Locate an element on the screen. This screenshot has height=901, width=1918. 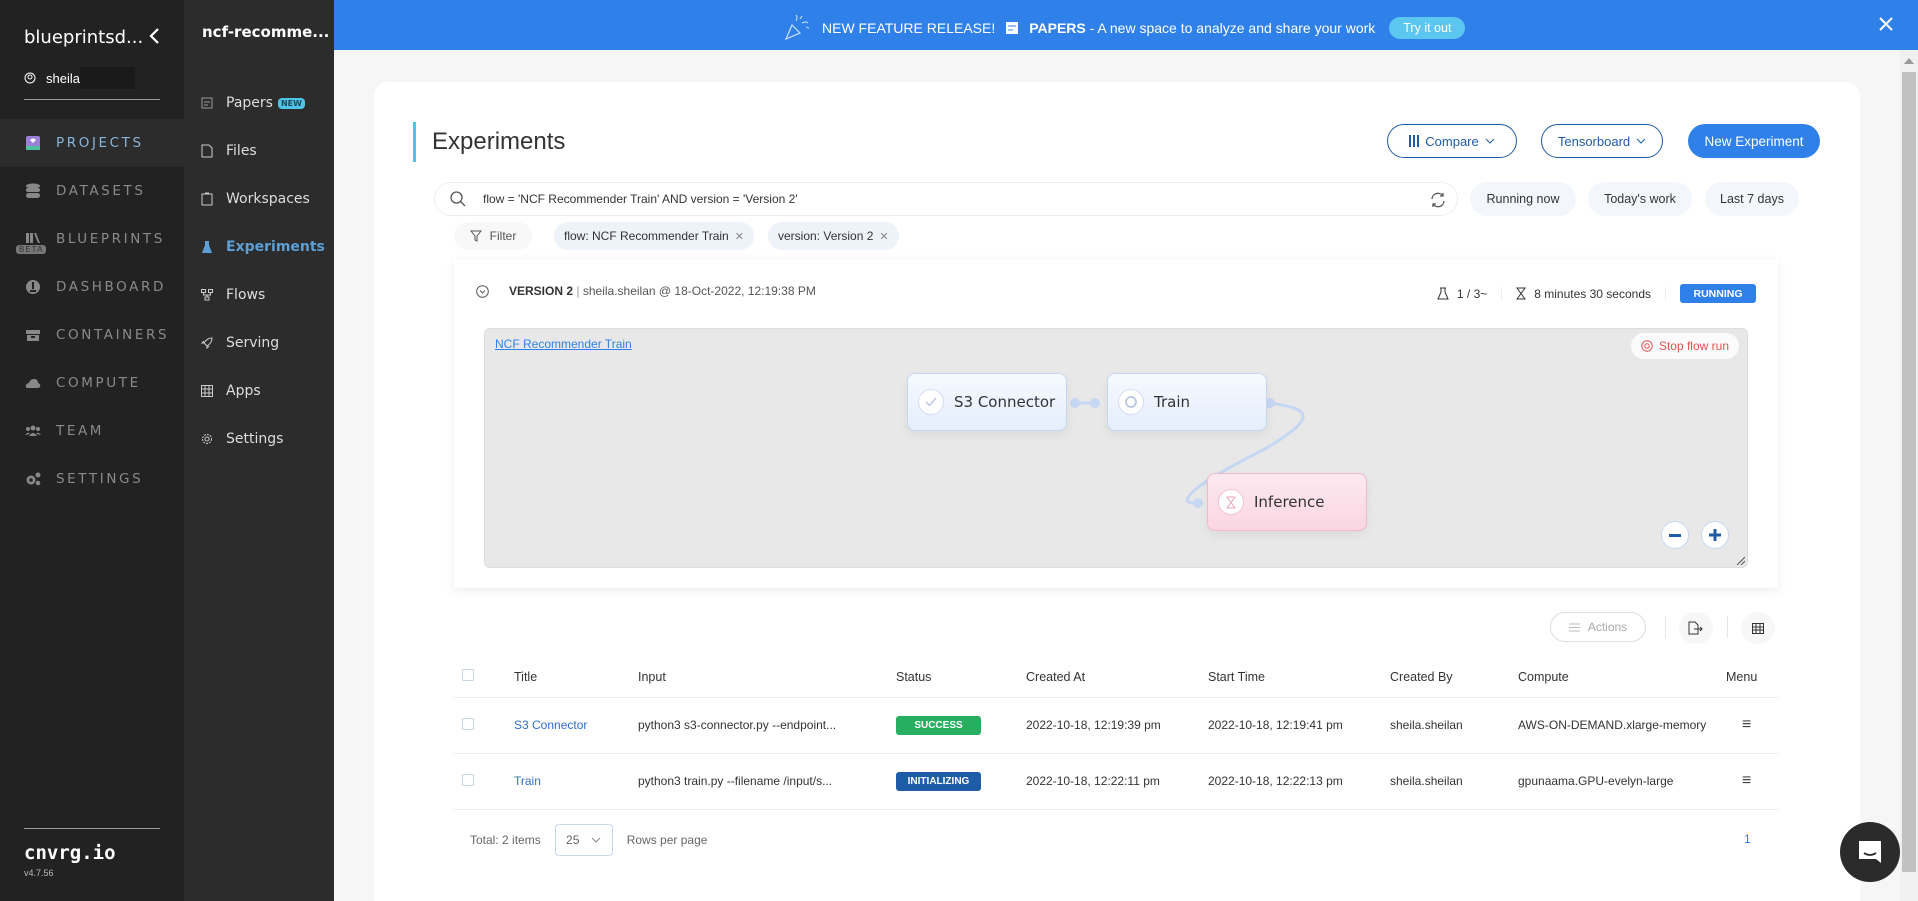
collapse-sidebar-icon is located at coordinates (155, 36).